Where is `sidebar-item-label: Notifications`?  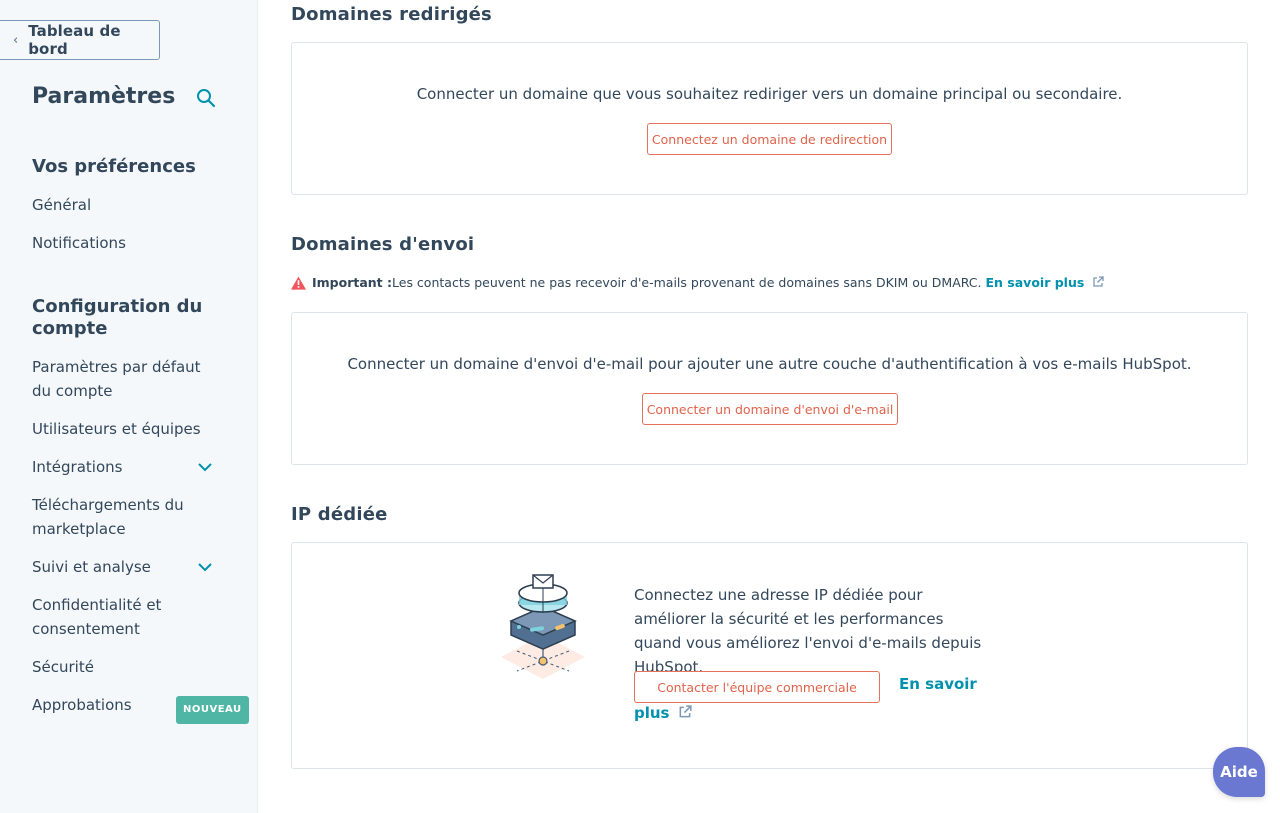 sidebar-item-label: Notifications is located at coordinates (79, 243).